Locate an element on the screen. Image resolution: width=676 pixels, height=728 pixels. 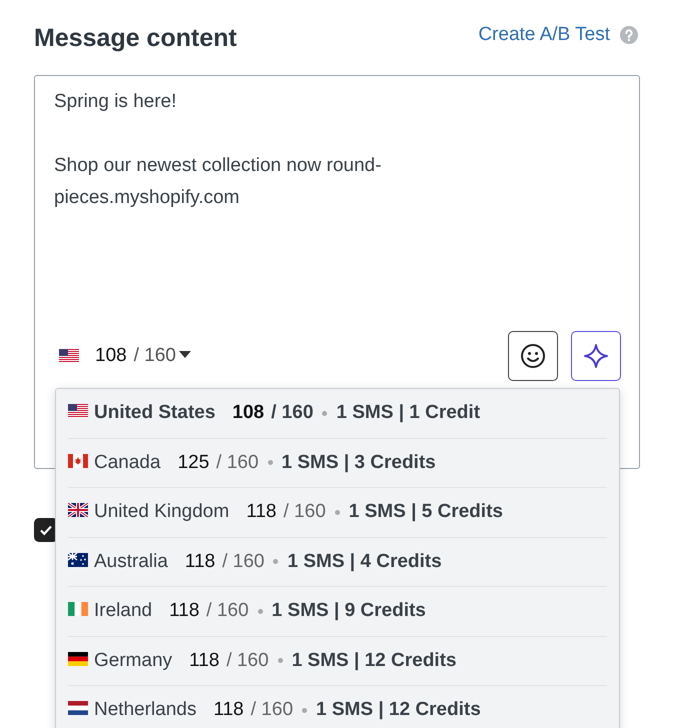
country-name: United States is located at coordinates (155, 413).